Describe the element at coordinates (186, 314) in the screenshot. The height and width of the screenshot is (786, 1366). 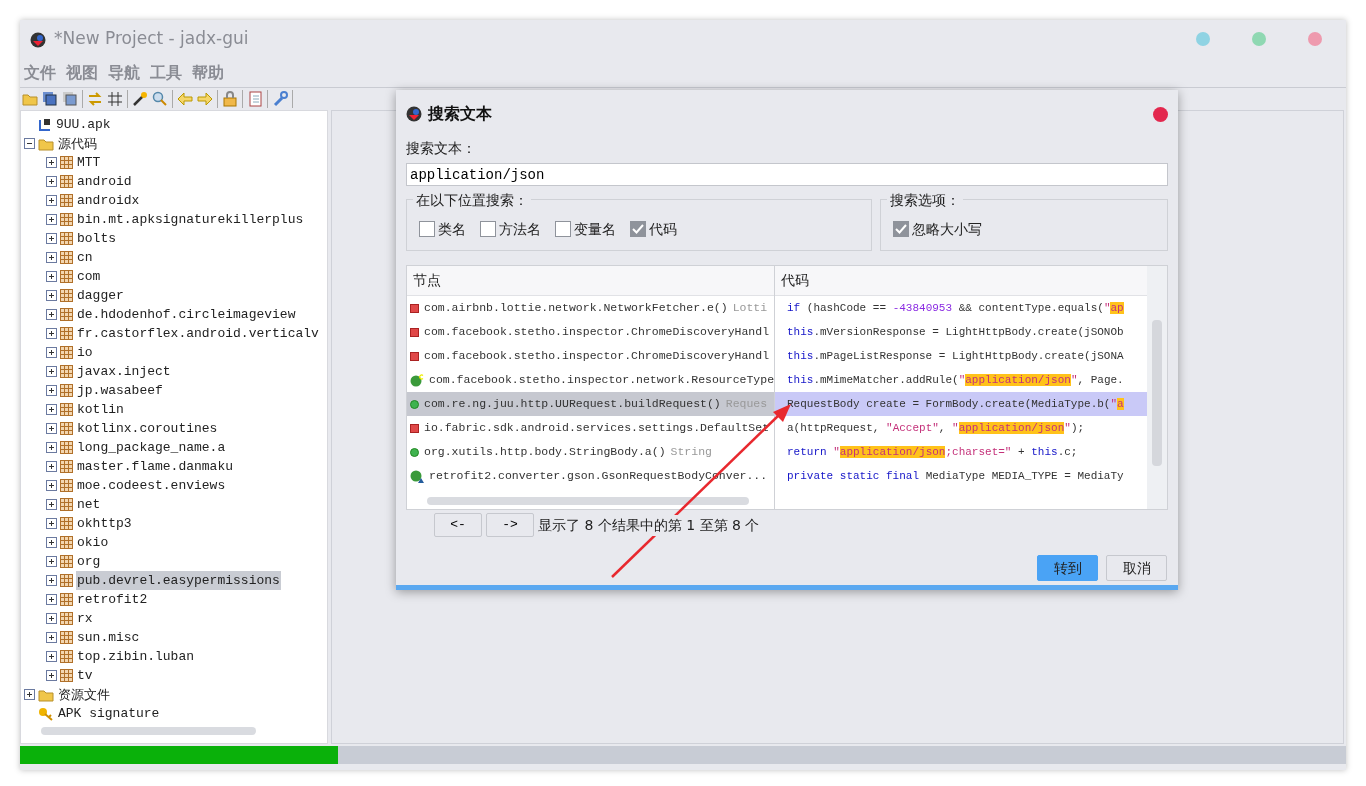
I see `tree-item: de.hdodenhof.circleimageview` at that location.